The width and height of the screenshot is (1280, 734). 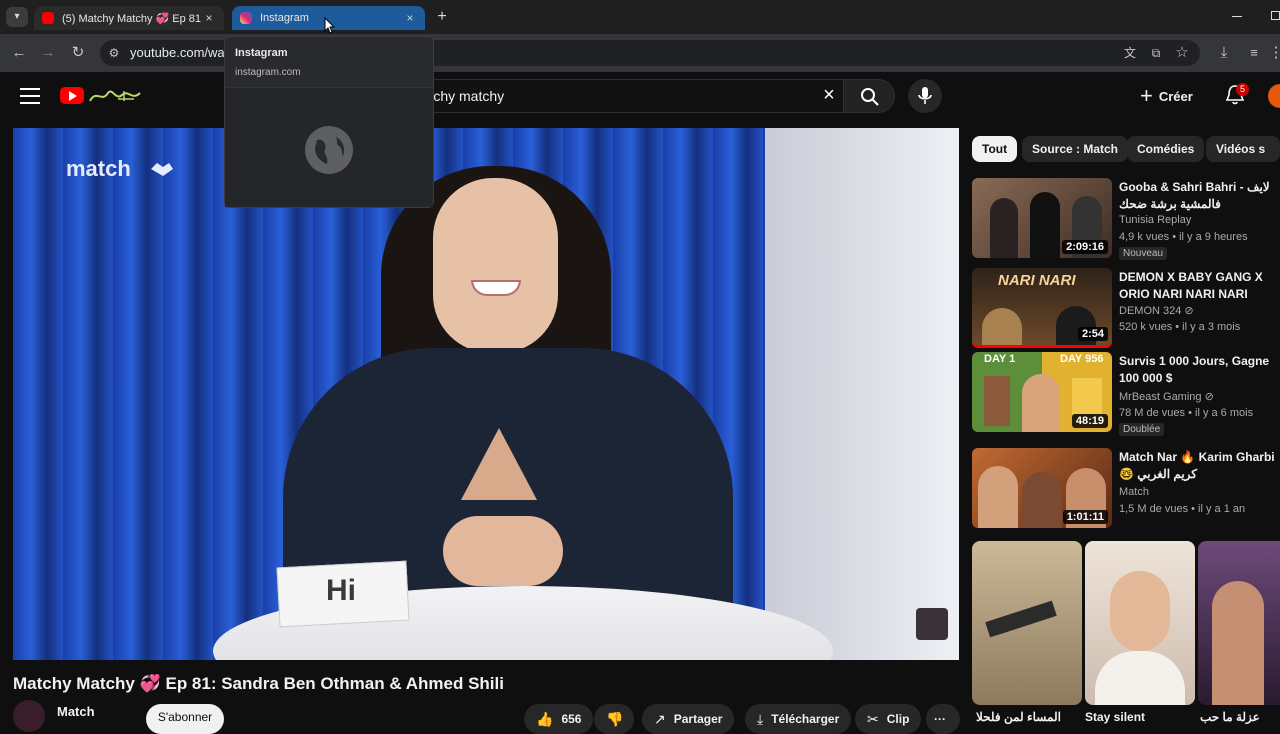 What do you see at coordinates (1237, 16) in the screenshot?
I see `minimize-window-icon` at bounding box center [1237, 16].